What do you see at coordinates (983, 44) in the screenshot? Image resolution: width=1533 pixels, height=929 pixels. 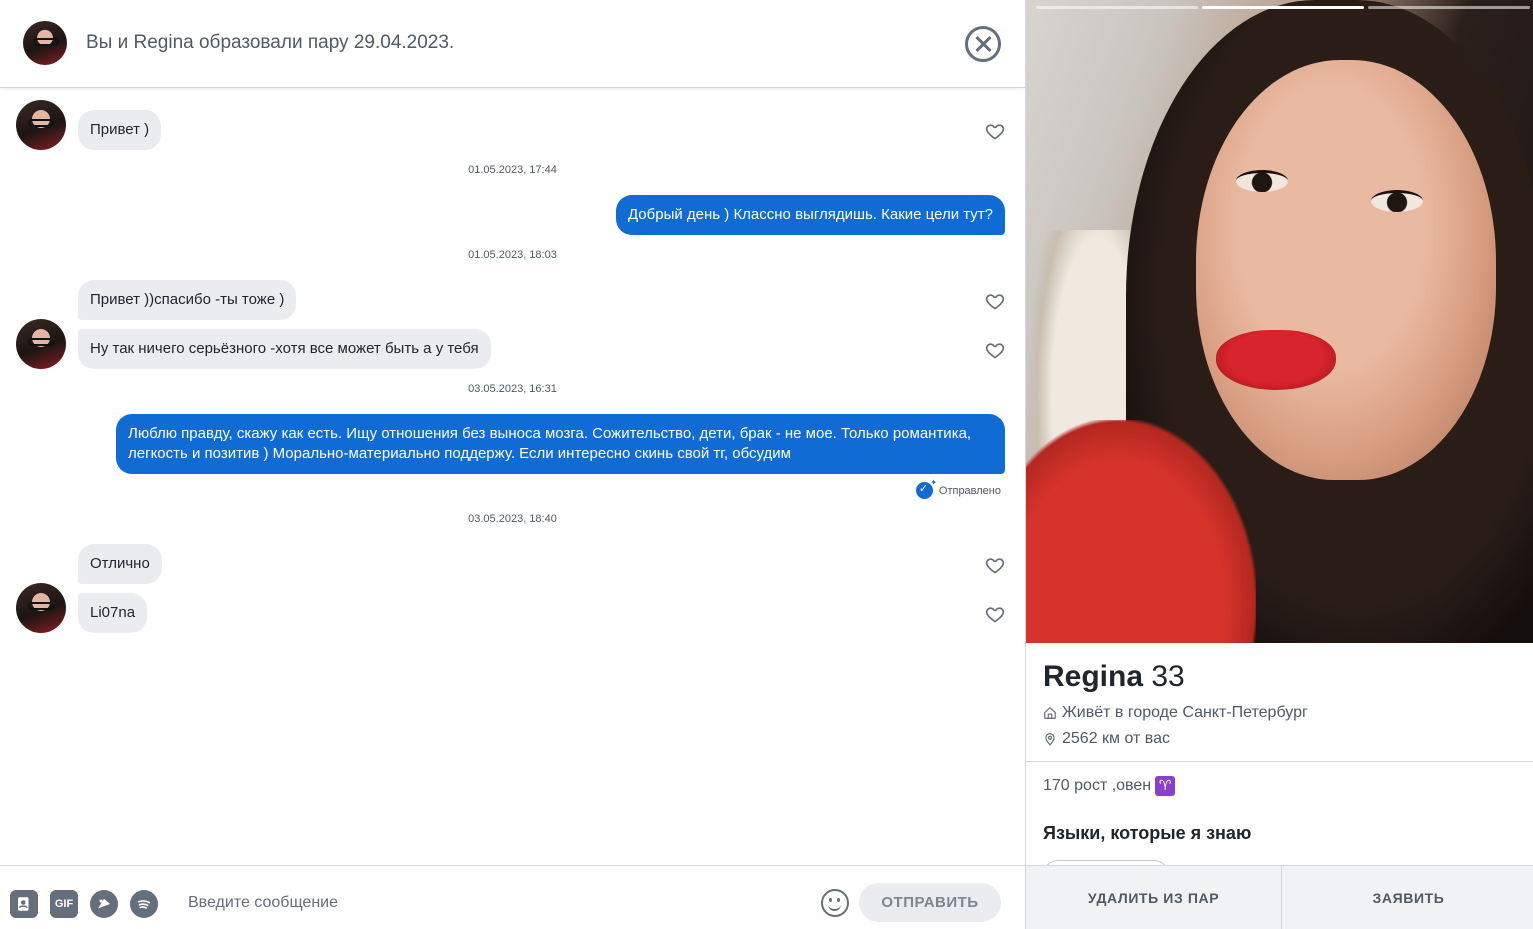 I see `close-icon` at bounding box center [983, 44].